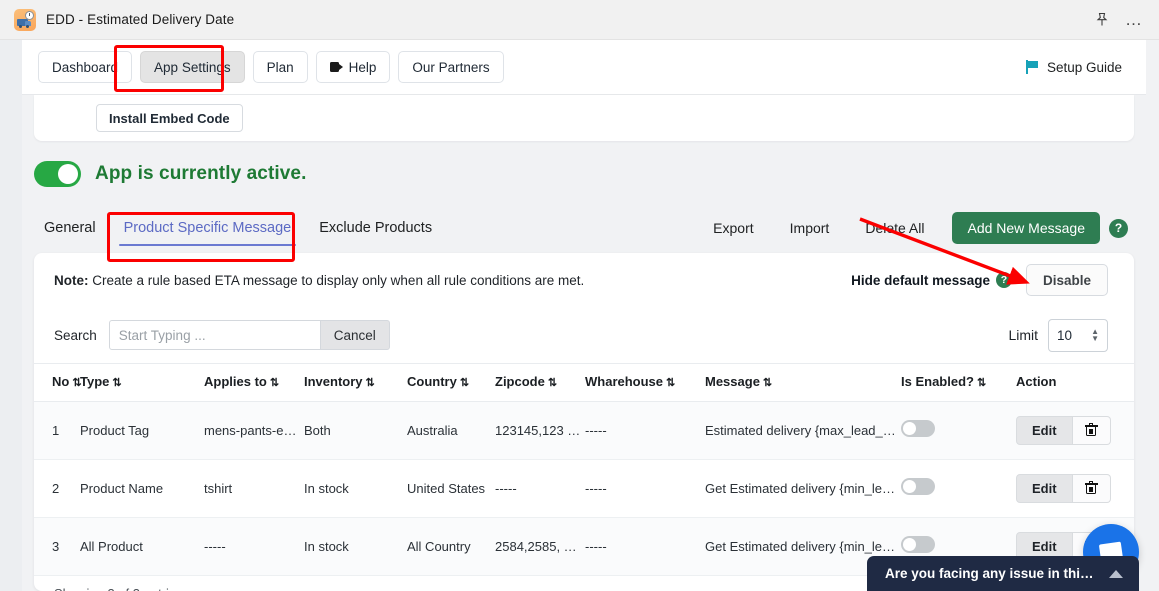  I want to click on app-status-row: App is currently active., so click(170, 174).